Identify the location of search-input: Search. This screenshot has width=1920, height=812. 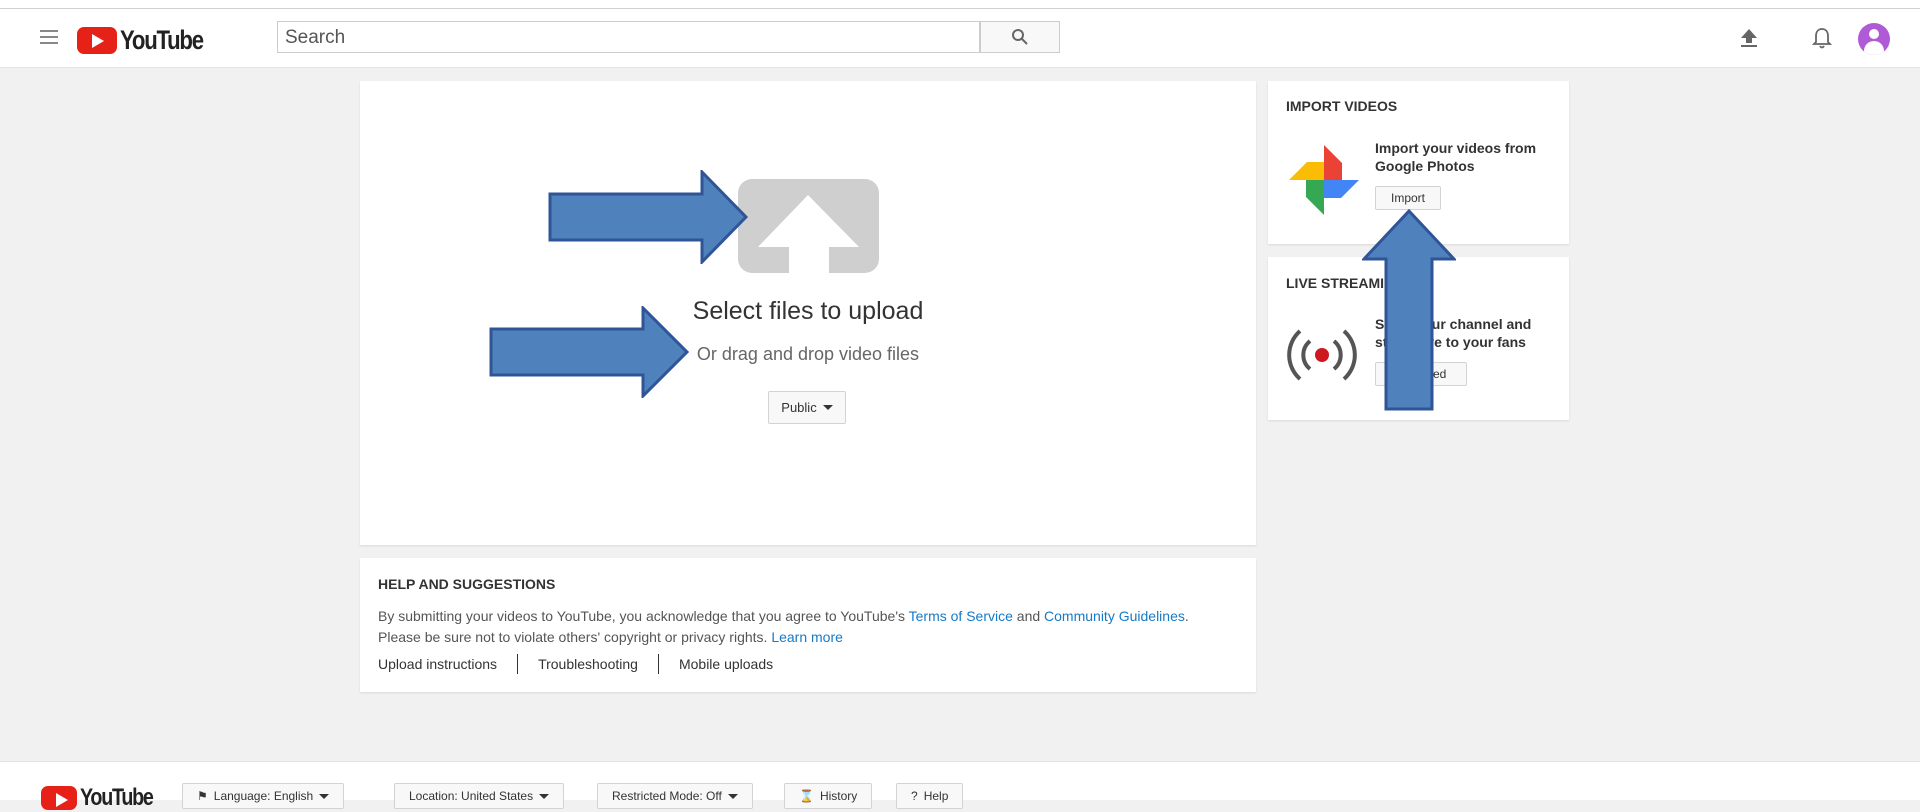
(628, 37).